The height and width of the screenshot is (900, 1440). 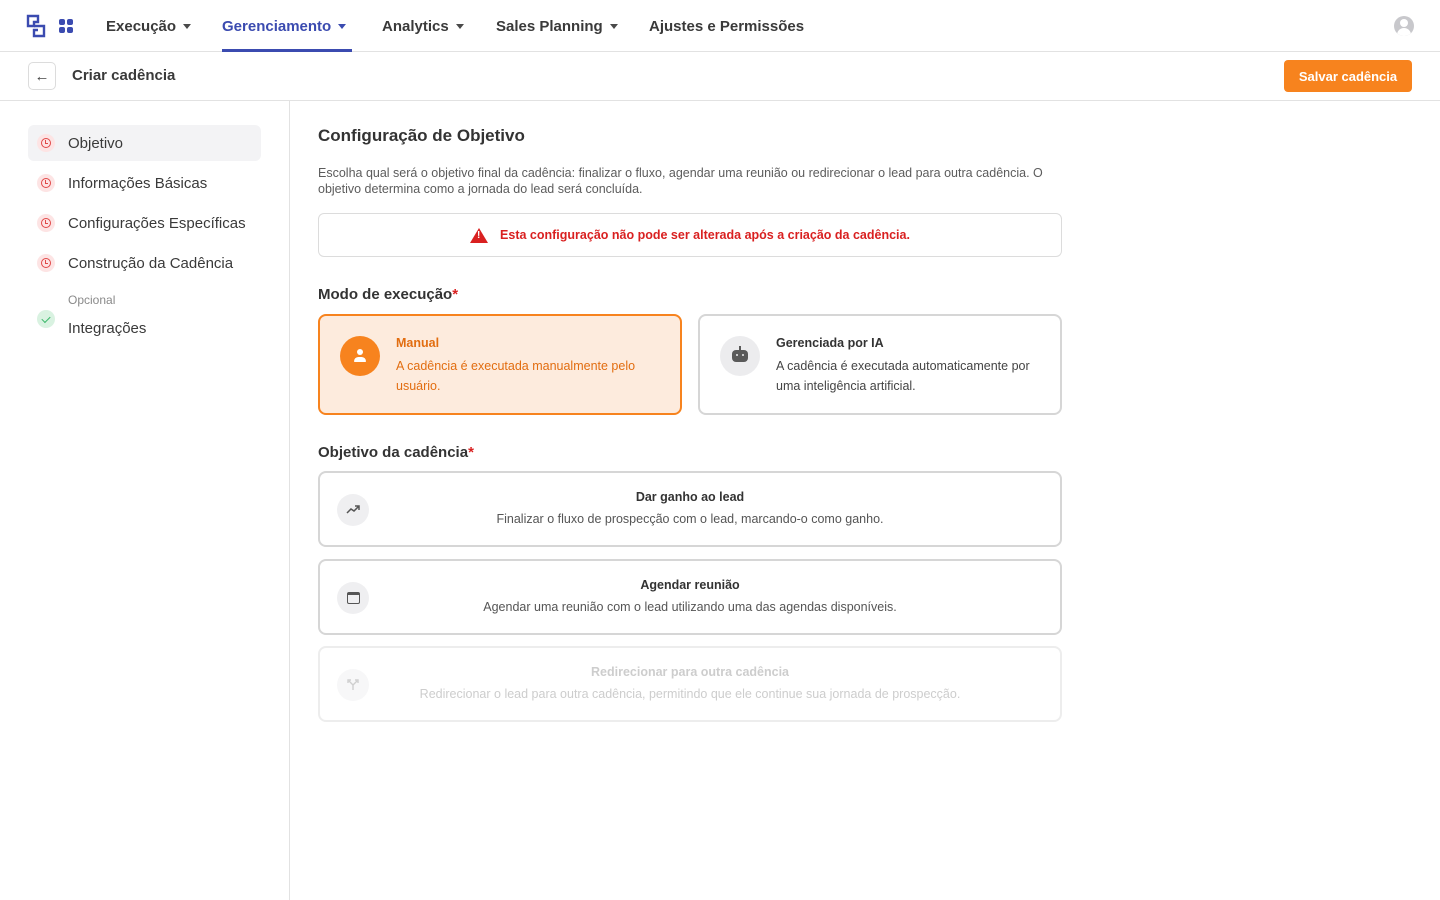 I want to click on arrow-left-icon: ←, so click(x=42, y=76).